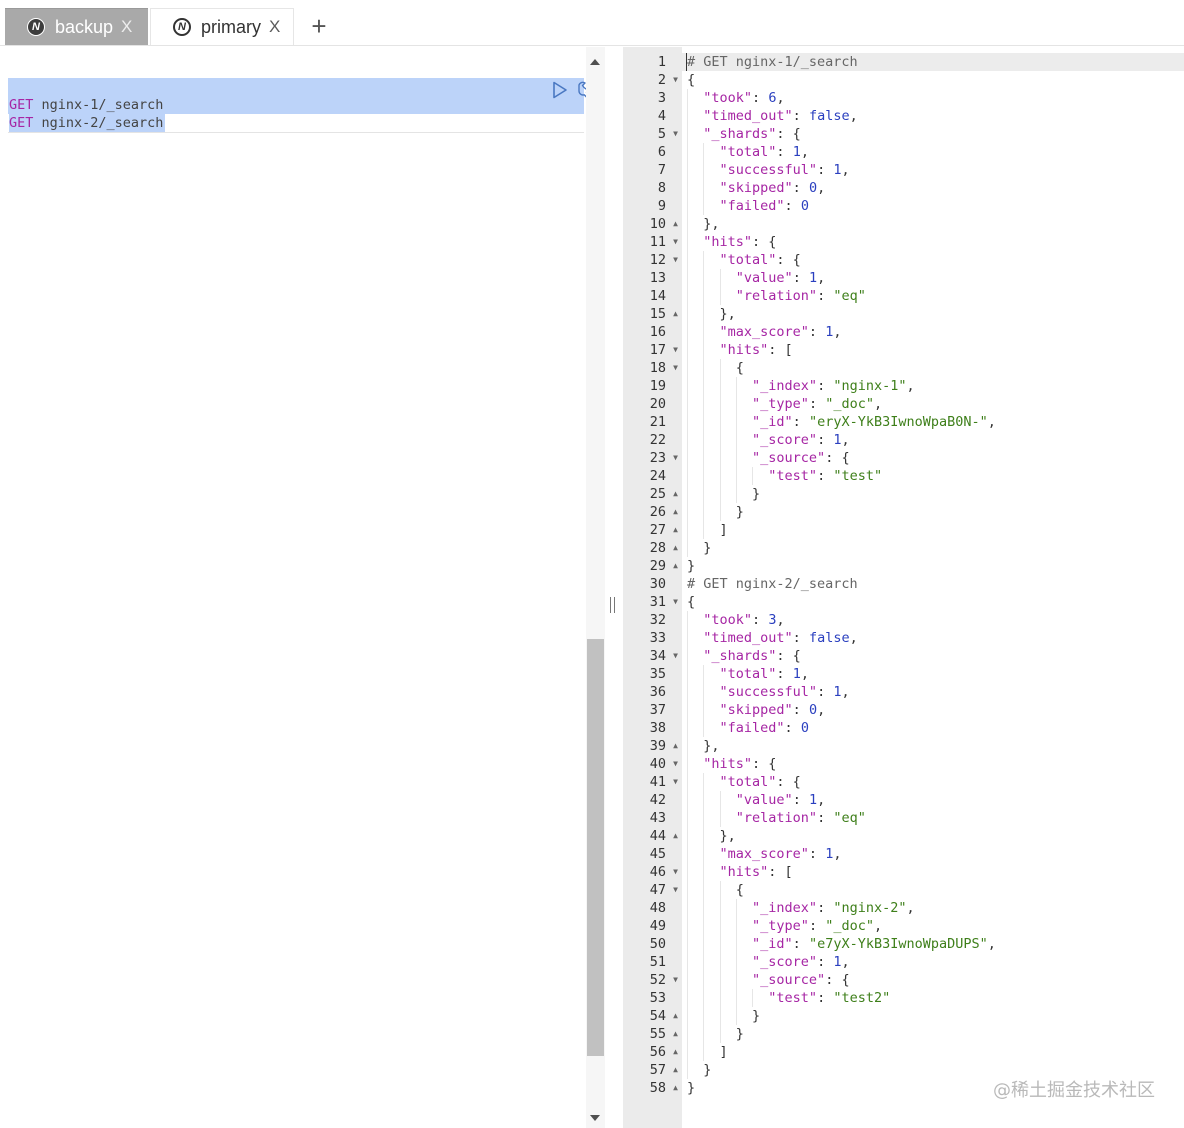  What do you see at coordinates (182, 27) in the screenshot?
I see `elasticsearch-head-icon: N` at bounding box center [182, 27].